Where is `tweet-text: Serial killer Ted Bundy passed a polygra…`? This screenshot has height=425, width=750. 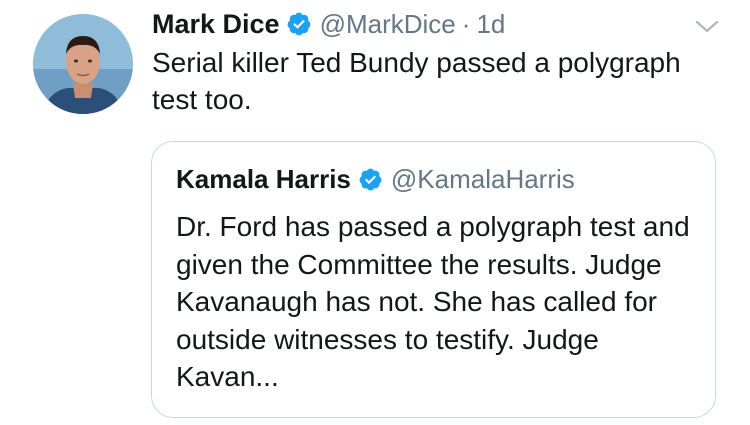
tweet-text: Serial killer Ted Bundy passed a polygra… is located at coordinates (416, 81).